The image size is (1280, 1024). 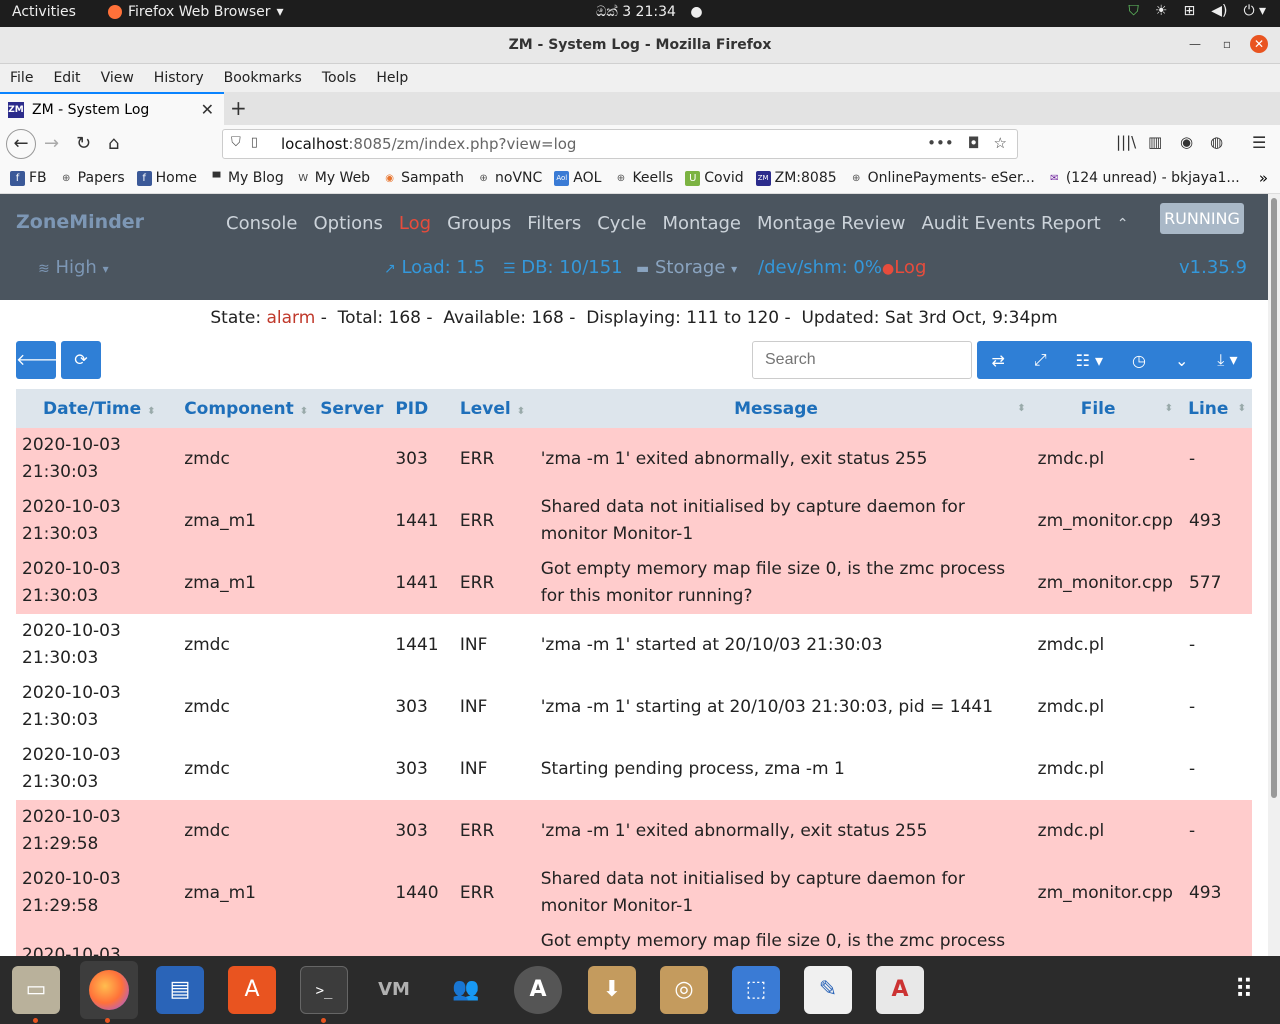 What do you see at coordinates (246, 408) in the screenshot?
I see `col-component: Component ⬍` at bounding box center [246, 408].